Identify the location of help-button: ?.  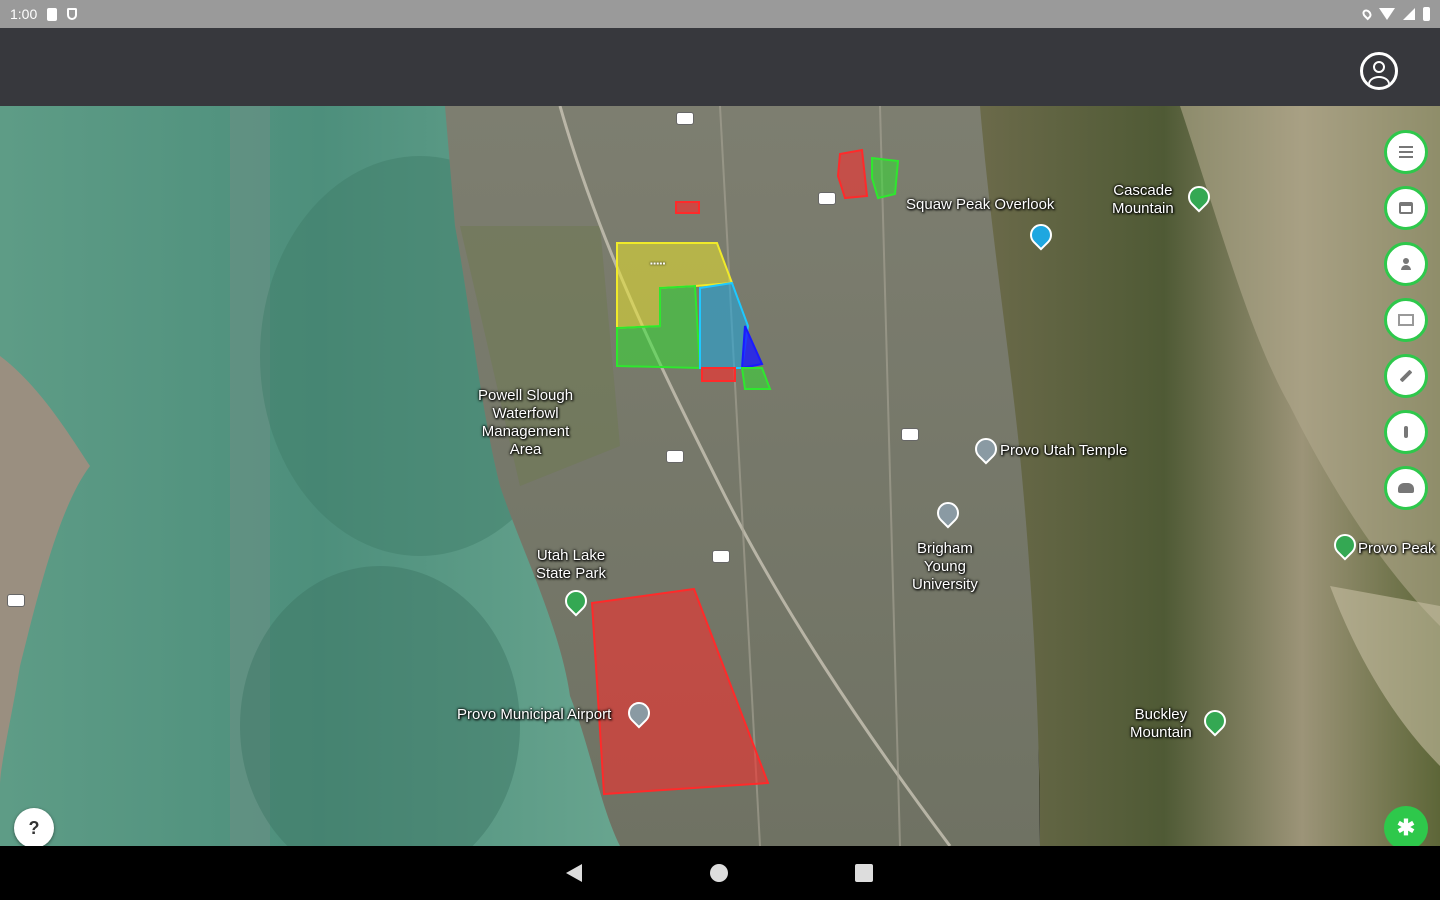
(34, 828).